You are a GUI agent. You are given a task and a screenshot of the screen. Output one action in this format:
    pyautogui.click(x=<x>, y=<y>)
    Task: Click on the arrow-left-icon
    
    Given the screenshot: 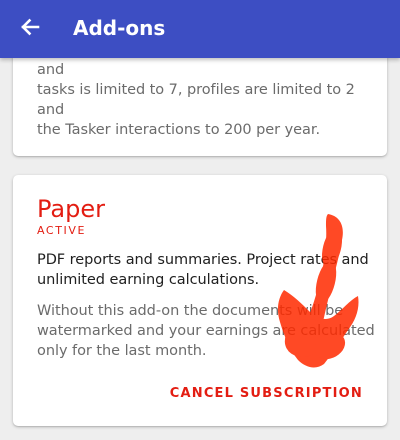 What is the action you would take?
    pyautogui.click(x=30, y=27)
    